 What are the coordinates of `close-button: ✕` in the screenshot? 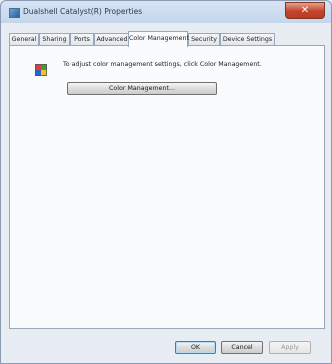 It's located at (305, 10).